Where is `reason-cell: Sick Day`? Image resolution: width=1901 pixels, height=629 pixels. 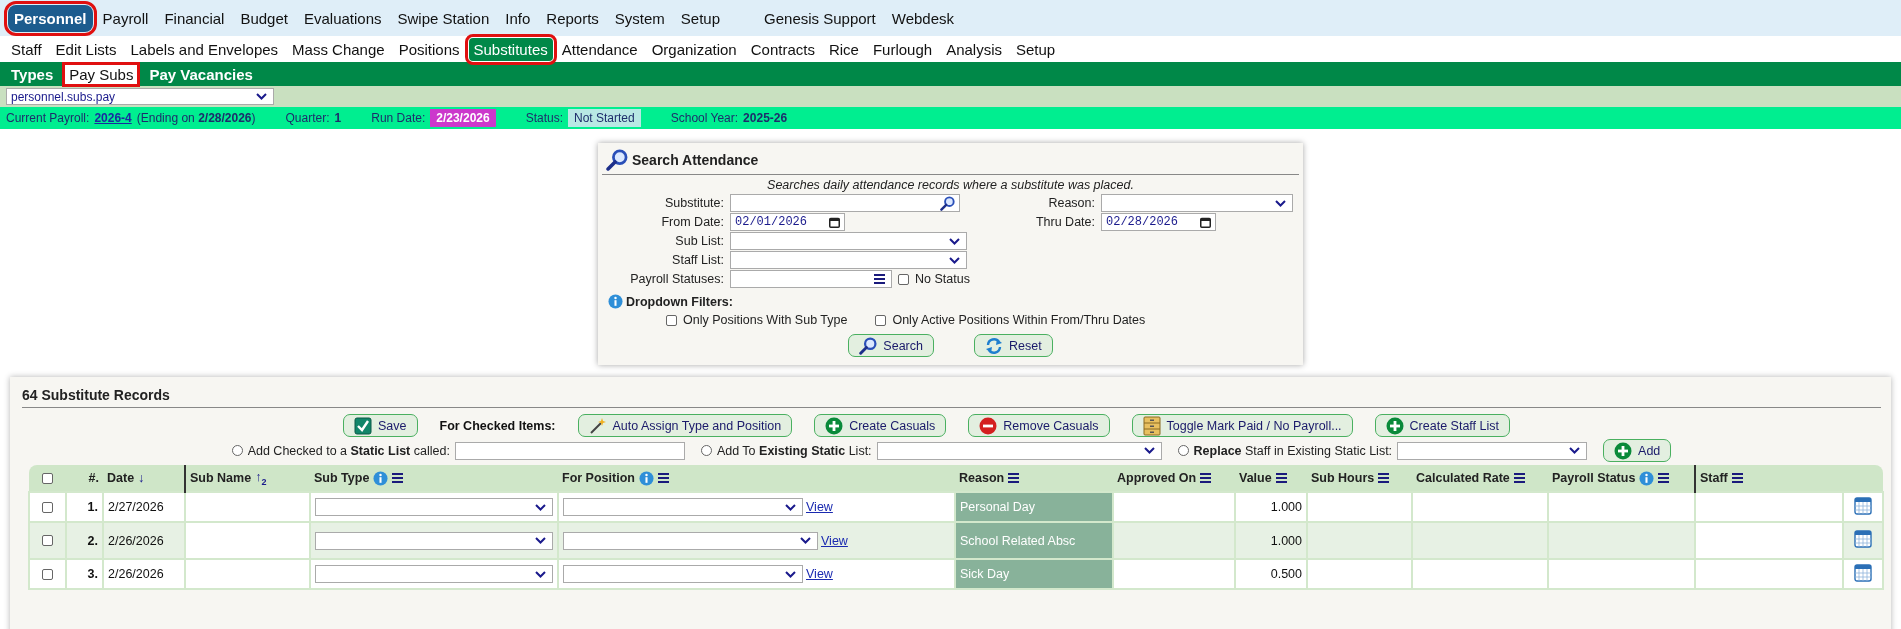 reason-cell: Sick Day is located at coordinates (1034, 574).